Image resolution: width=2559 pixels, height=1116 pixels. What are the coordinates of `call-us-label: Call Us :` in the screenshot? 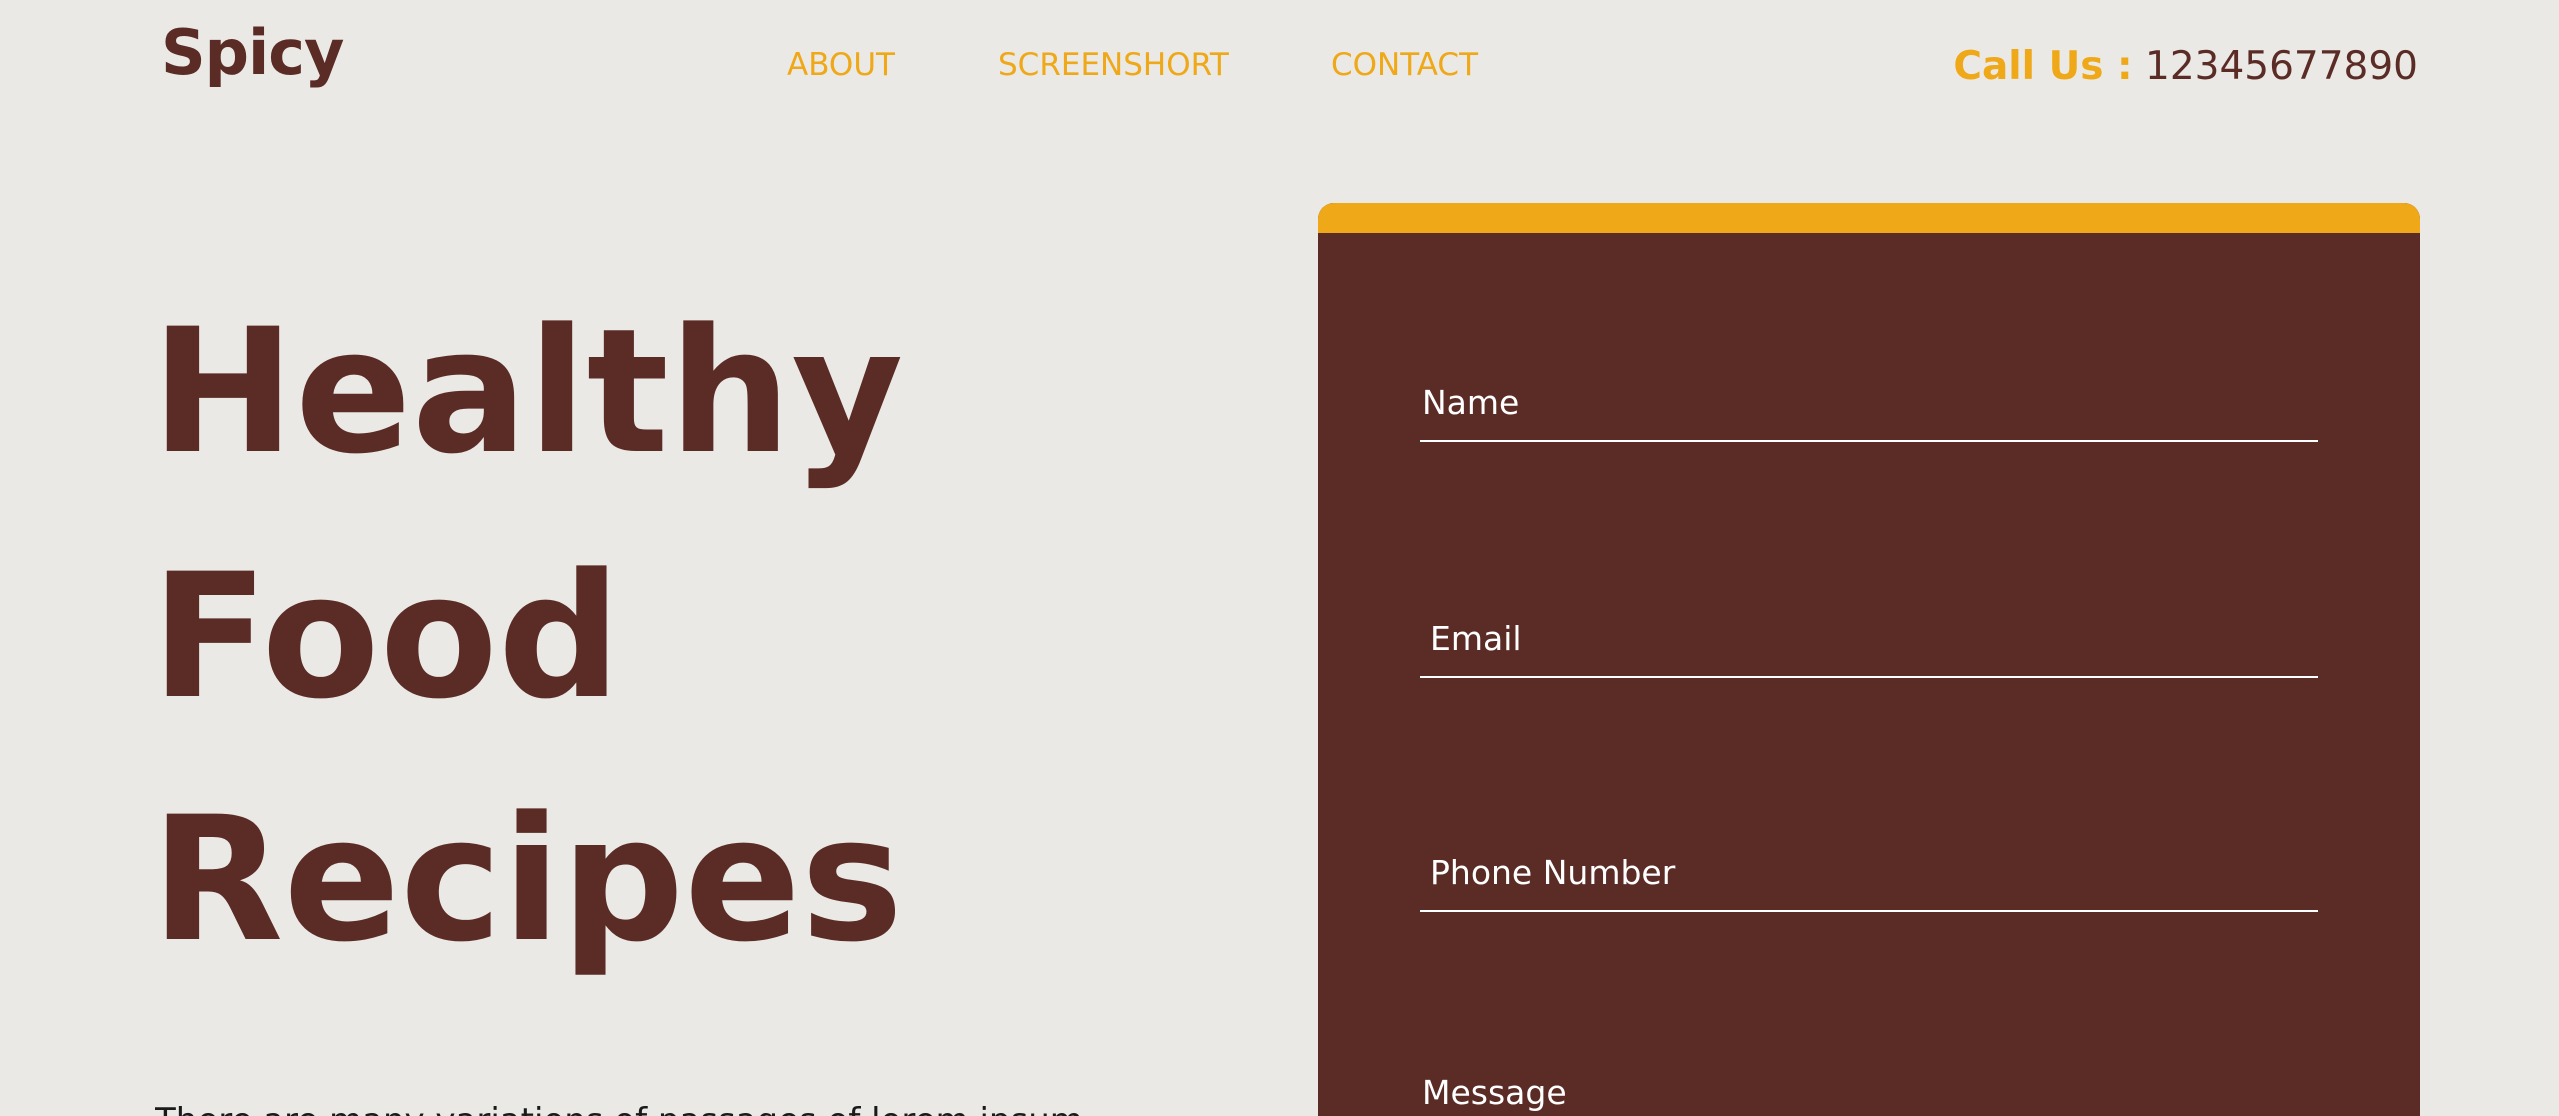 It's located at (2043, 66).